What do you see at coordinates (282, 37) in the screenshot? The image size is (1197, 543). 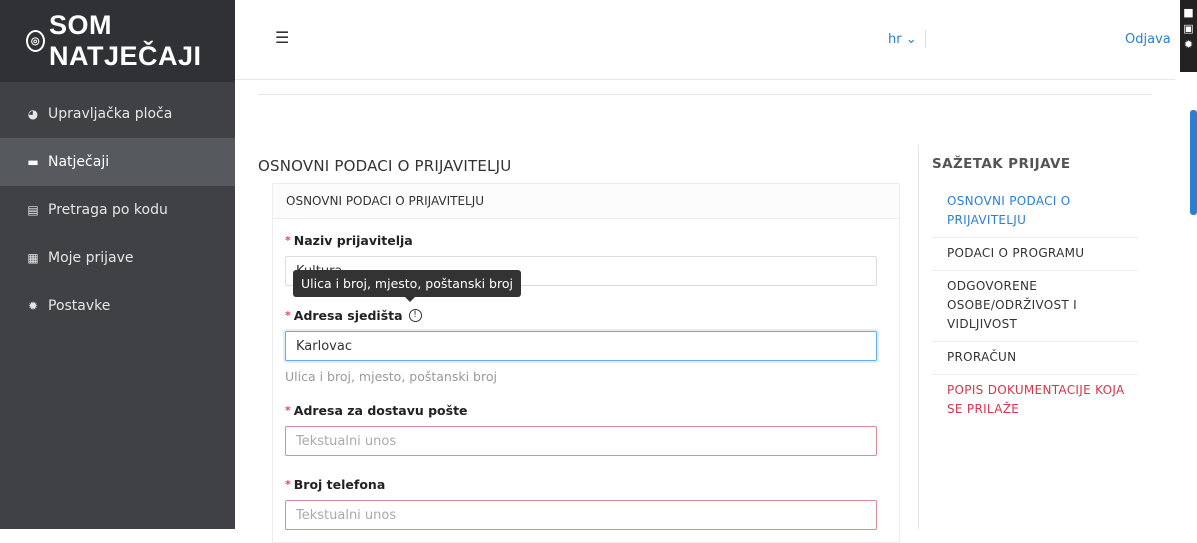 I see `menu-toggle-icon: ☰` at bounding box center [282, 37].